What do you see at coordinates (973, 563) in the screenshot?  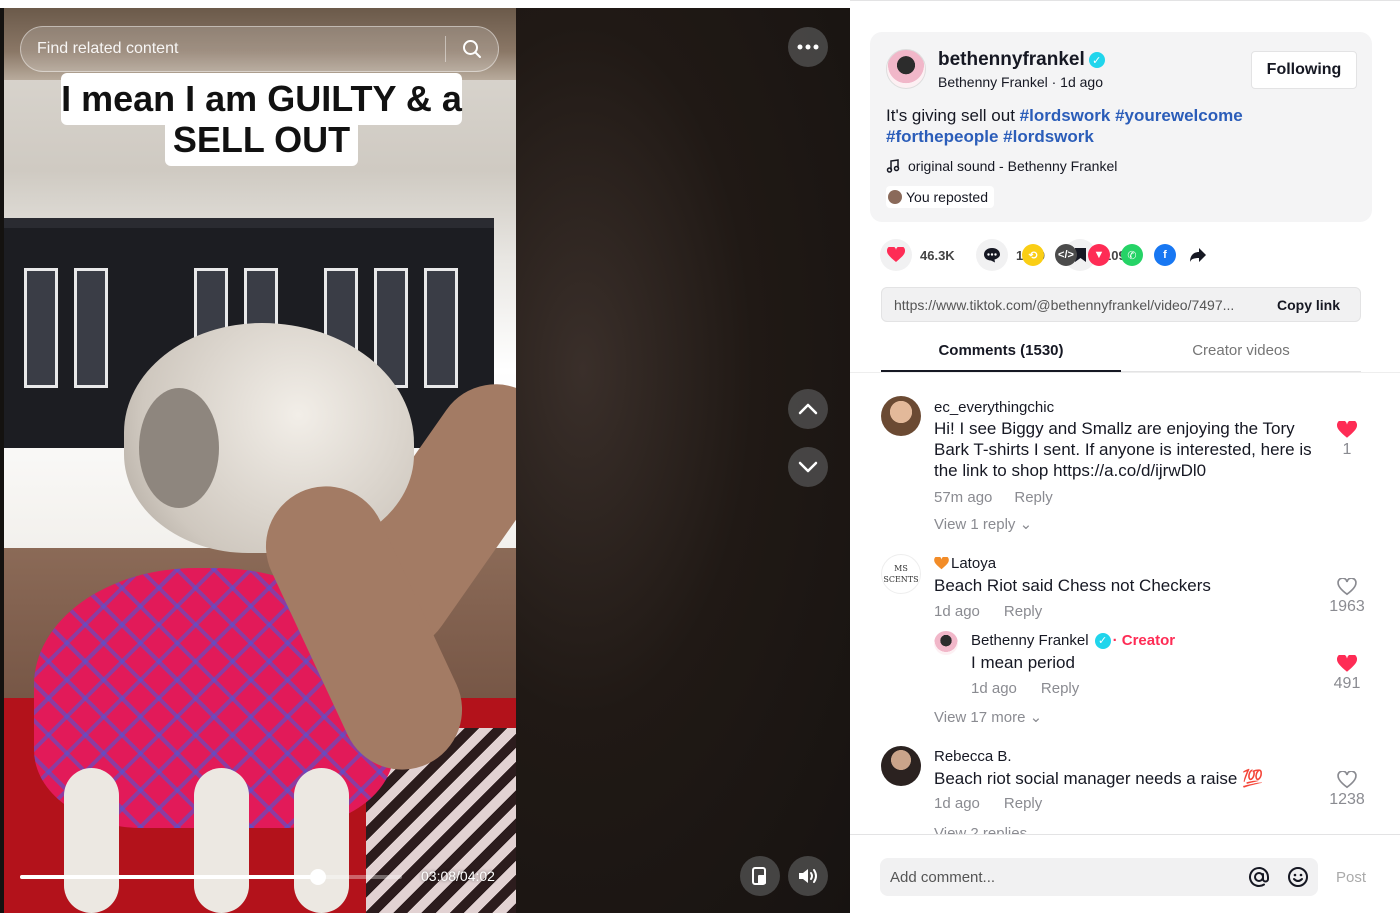 I see `commenter-name: Latoya` at bounding box center [973, 563].